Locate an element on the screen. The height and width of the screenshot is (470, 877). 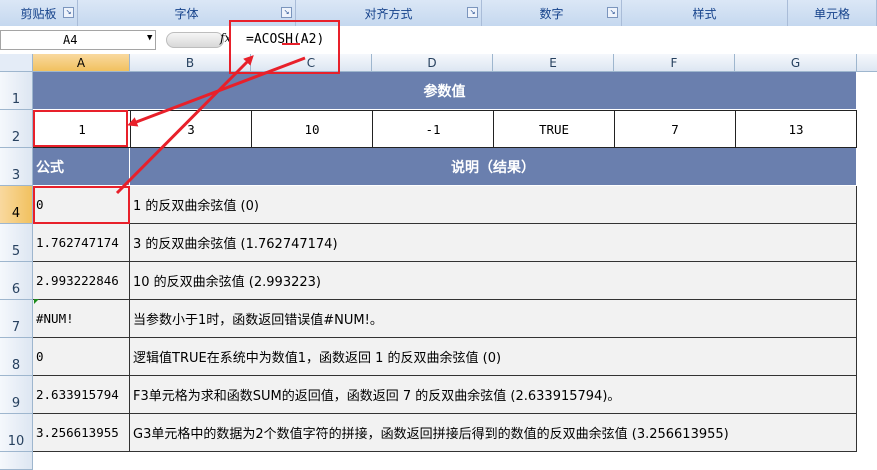
column-header-g: G is located at coordinates (796, 63).